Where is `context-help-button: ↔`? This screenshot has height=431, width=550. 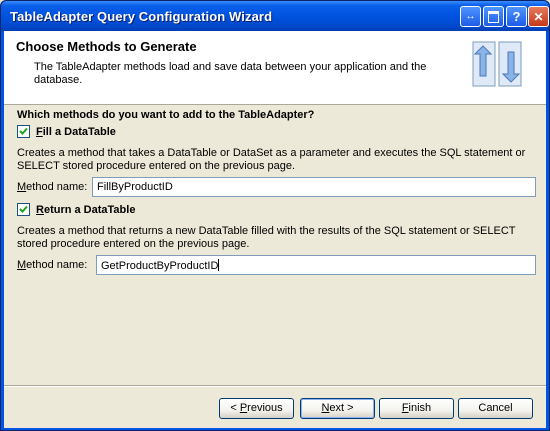
context-help-button: ↔ is located at coordinates (470, 16).